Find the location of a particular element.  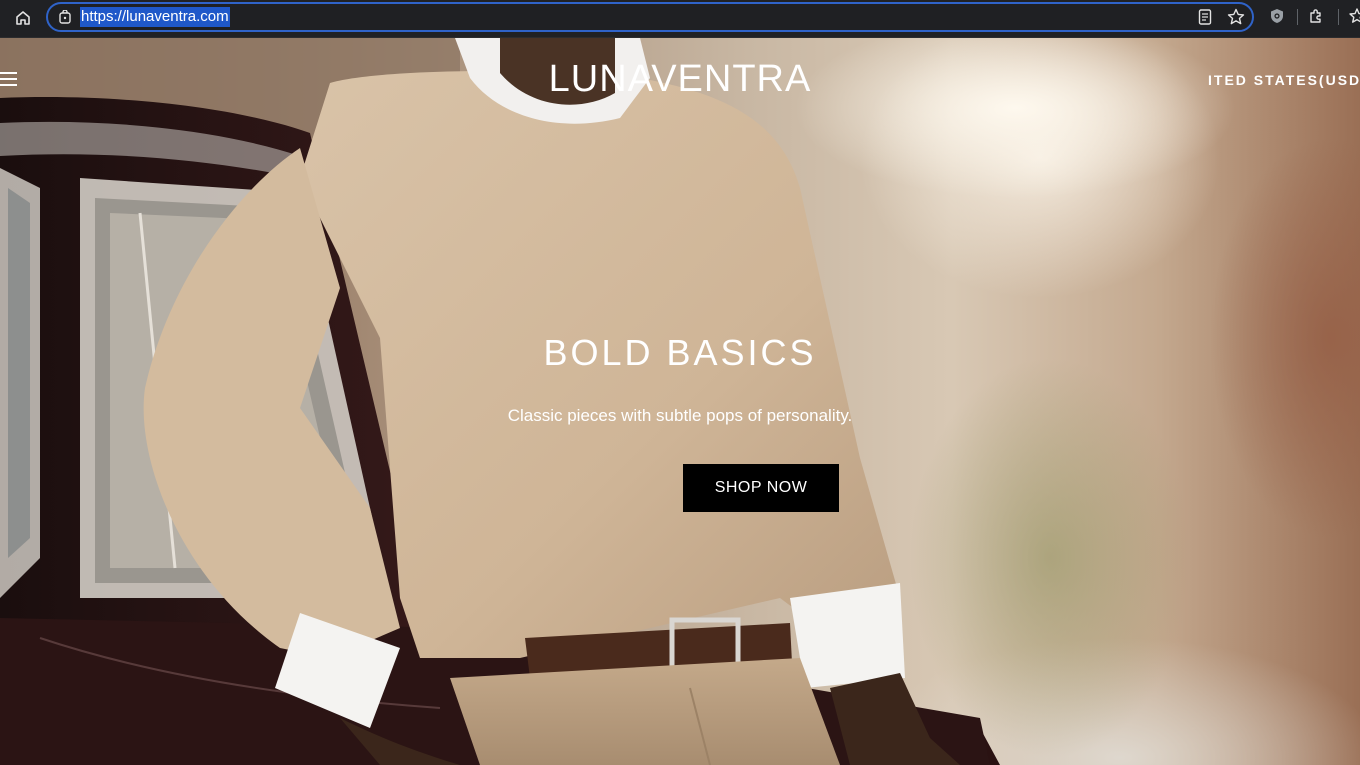

reader-mode-icon is located at coordinates (1205, 17).